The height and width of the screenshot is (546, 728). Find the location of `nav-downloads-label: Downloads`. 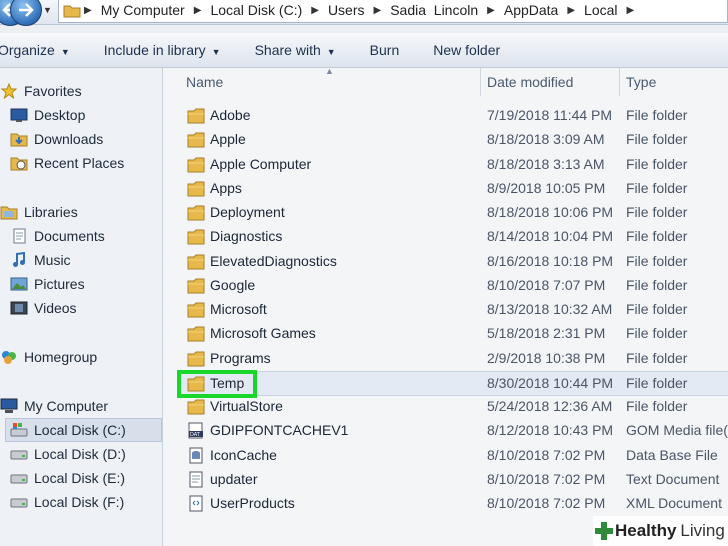

nav-downloads-label: Downloads is located at coordinates (69, 139).